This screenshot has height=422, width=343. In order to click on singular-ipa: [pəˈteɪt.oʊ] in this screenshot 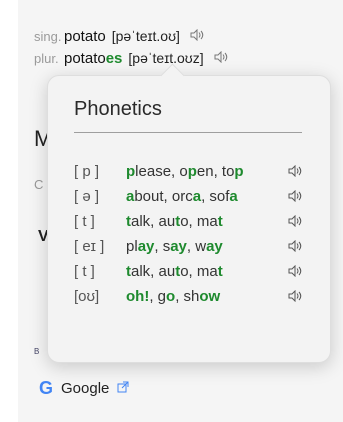, I will do `click(145, 36)`.